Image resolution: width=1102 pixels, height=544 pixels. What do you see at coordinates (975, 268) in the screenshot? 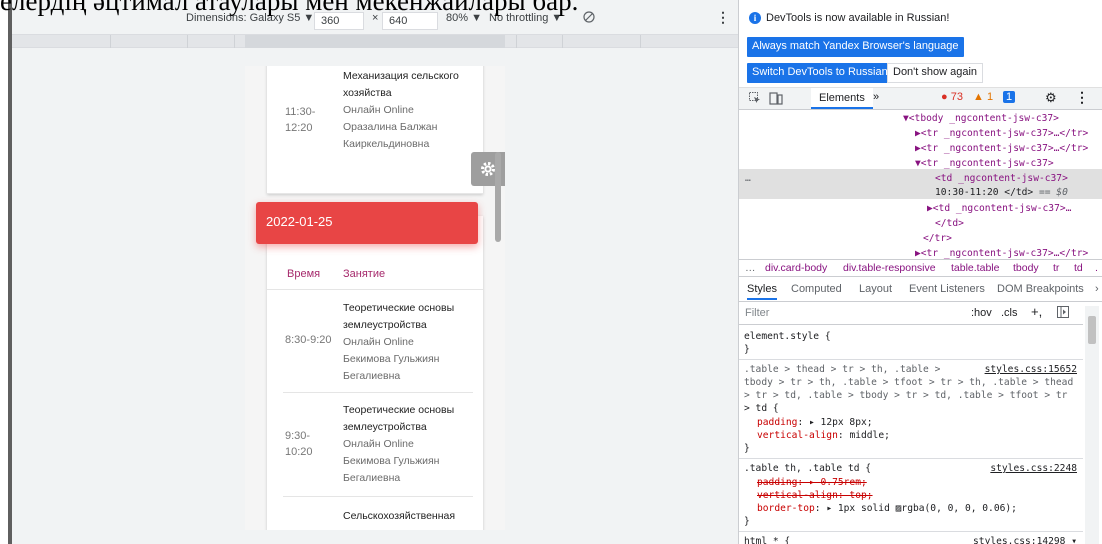
I see `breadcrumb-item: table.table` at bounding box center [975, 268].